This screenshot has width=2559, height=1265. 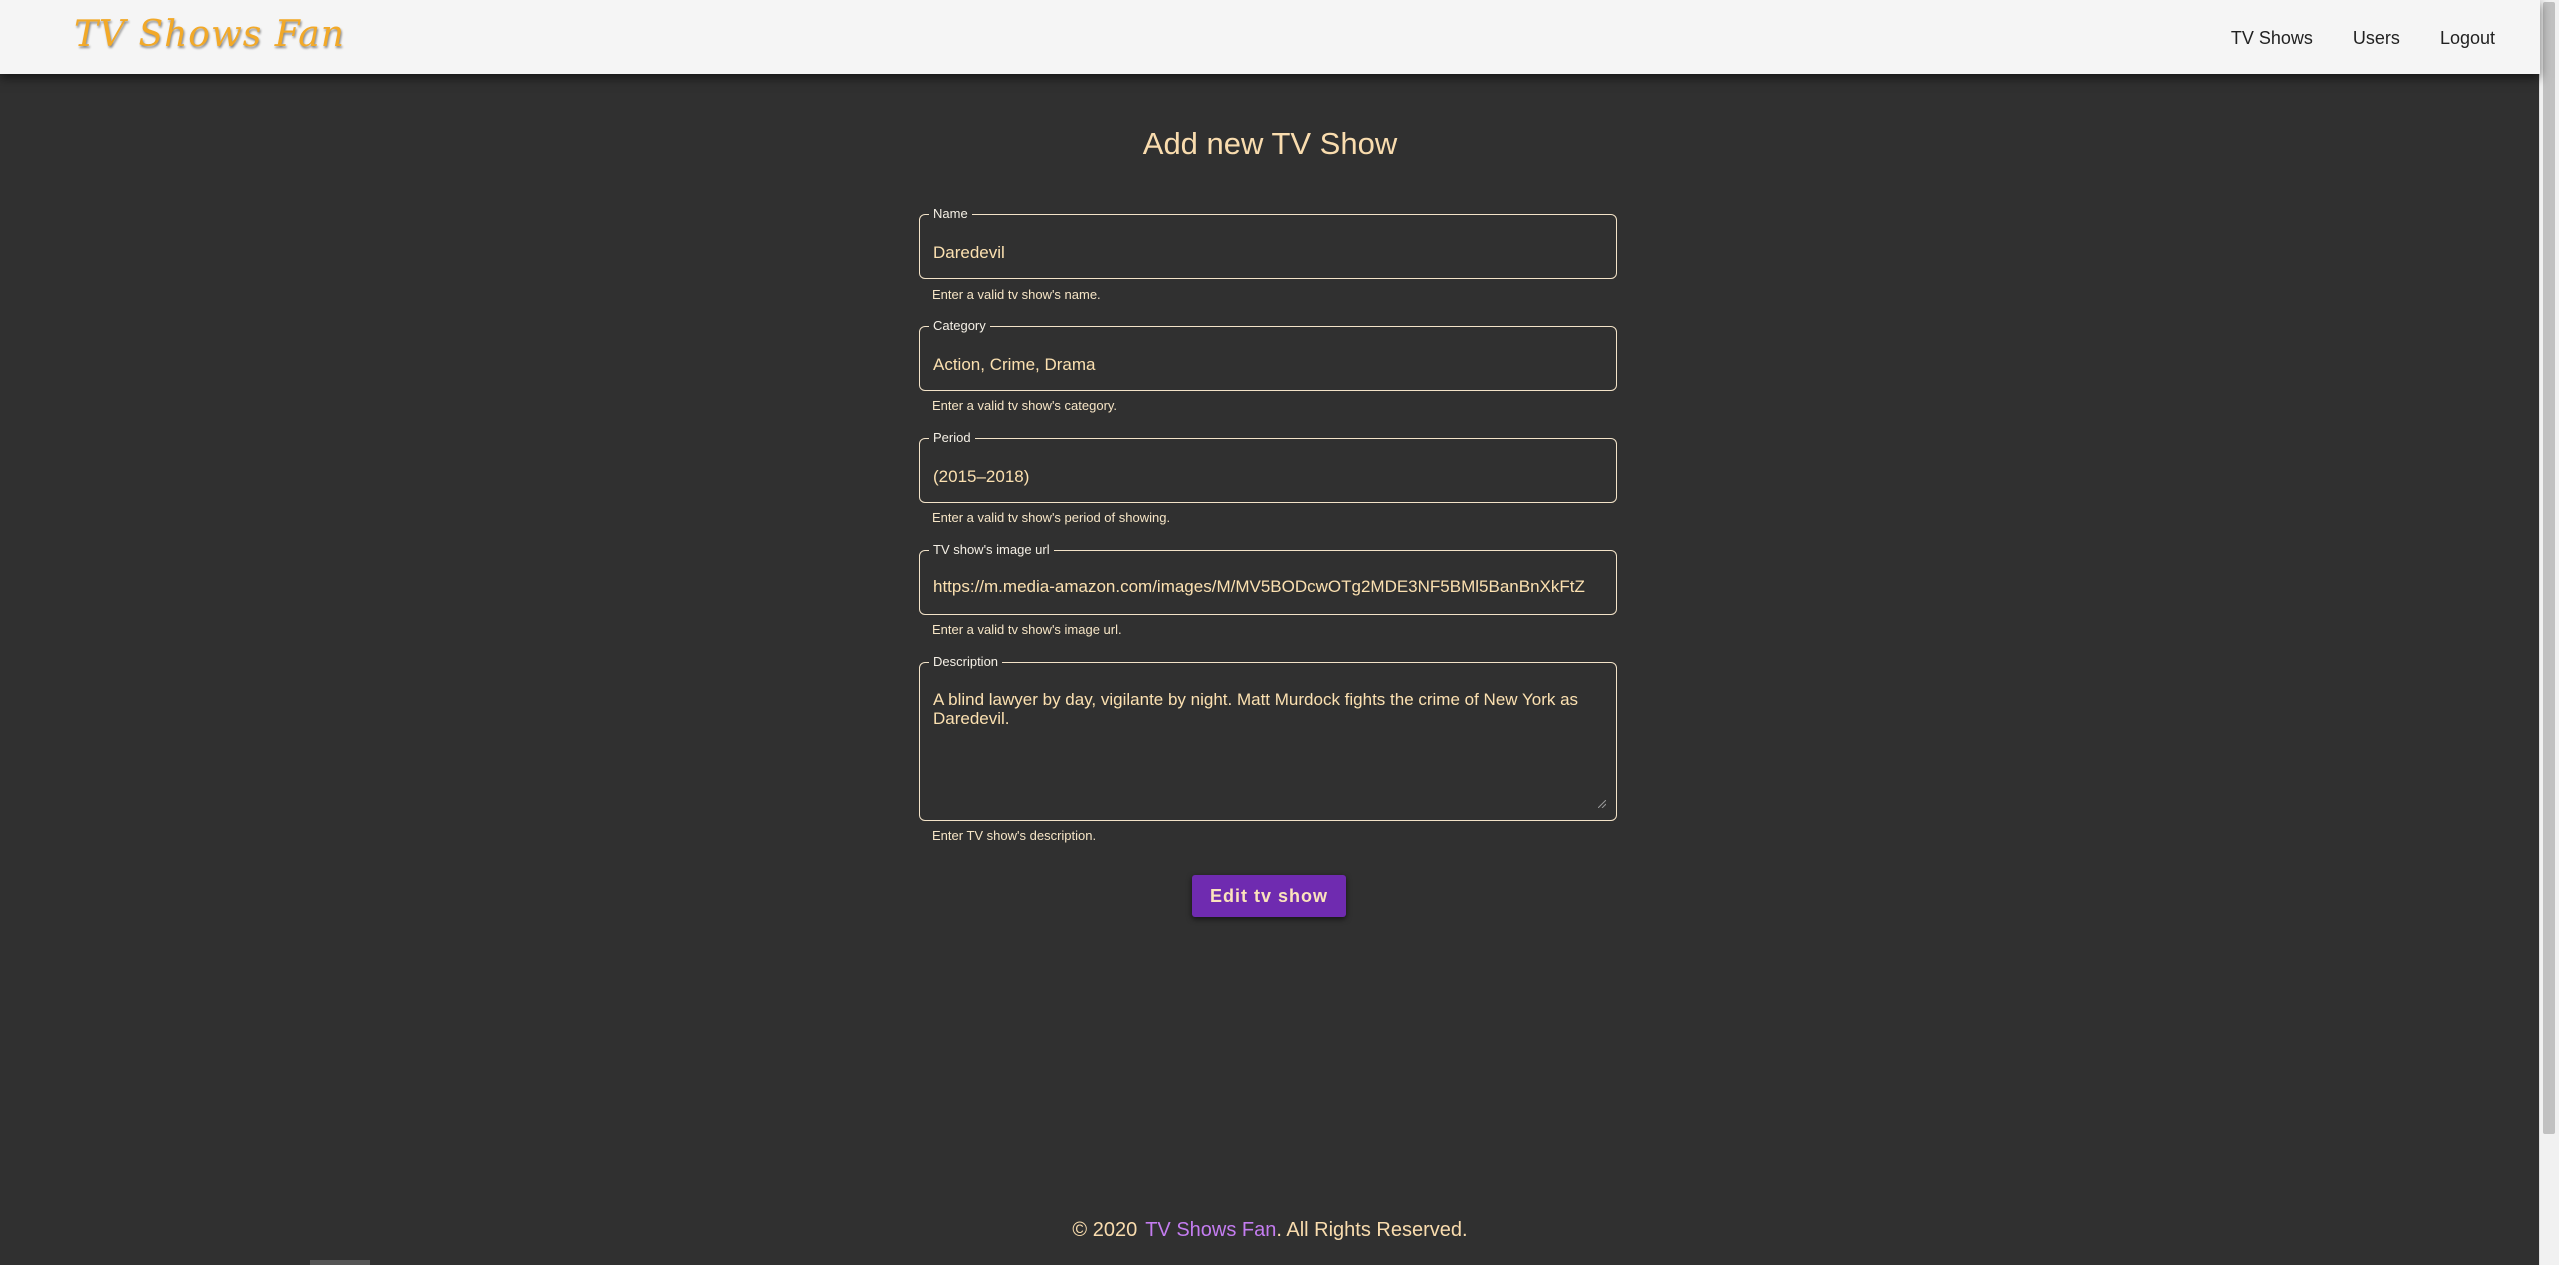 I want to click on top-navbar: TV Shows Fan TV Shows Users Logout, so click(x=1270, y=37).